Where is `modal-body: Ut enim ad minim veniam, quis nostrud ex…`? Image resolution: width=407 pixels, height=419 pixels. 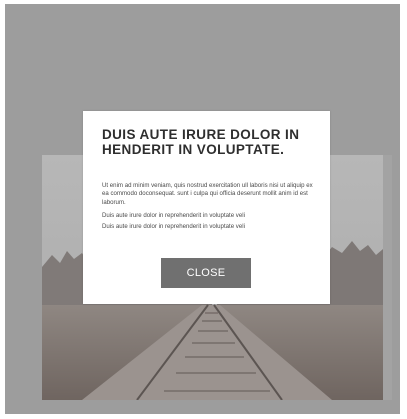 modal-body: Ut enim ad minim veniam, quis nostrud ex… is located at coordinates (210, 206).